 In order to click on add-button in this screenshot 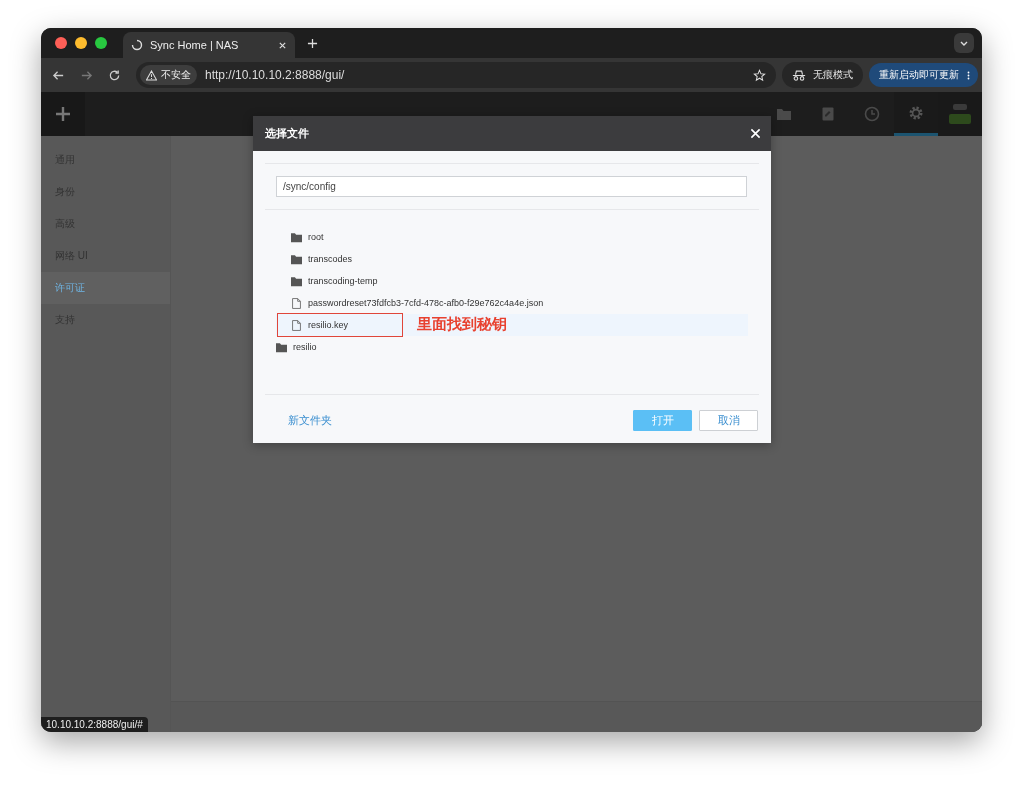, I will do `click(63, 114)`.